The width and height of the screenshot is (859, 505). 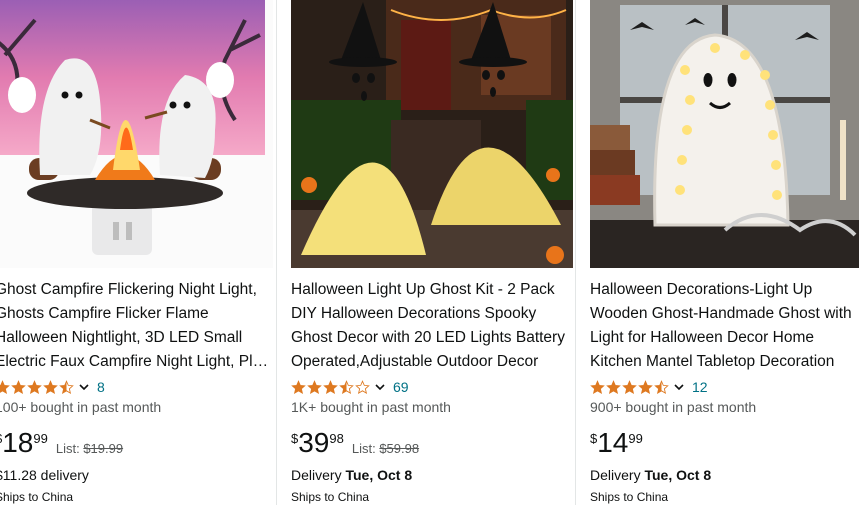 I want to click on product-rating: 69, so click(x=350, y=387).